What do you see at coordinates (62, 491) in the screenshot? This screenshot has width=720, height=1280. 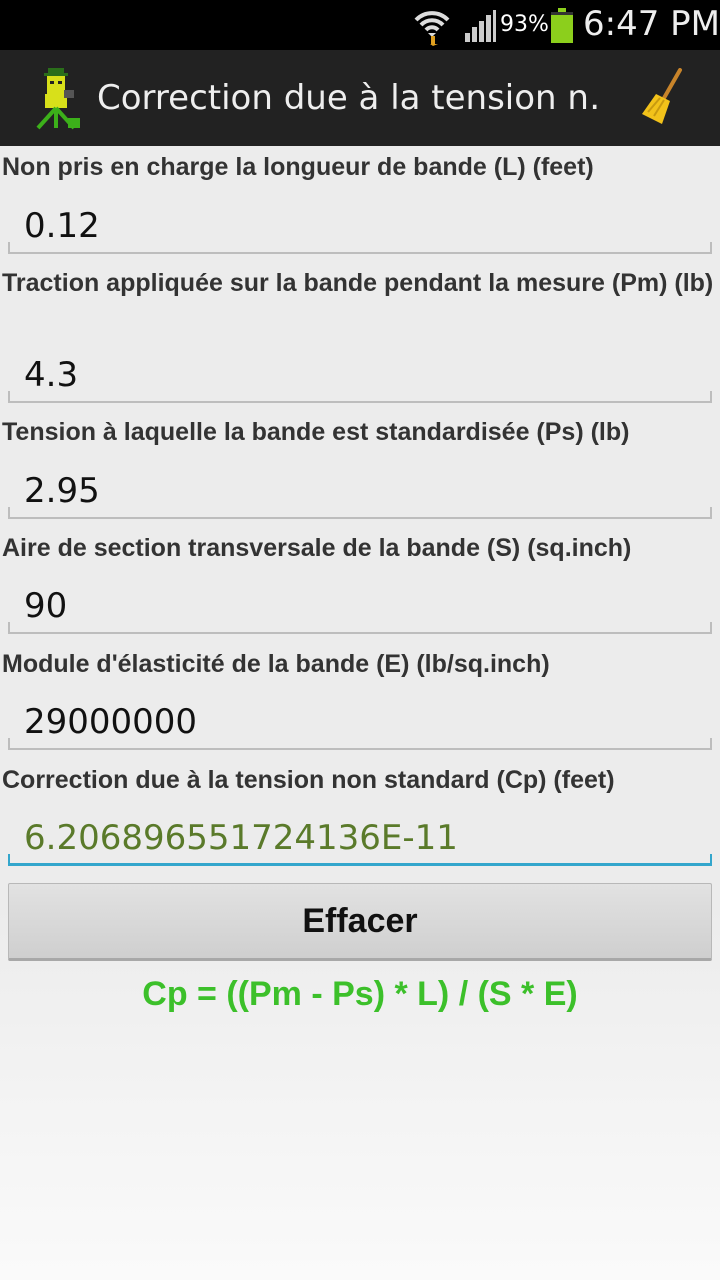 I see `standard-tension-value: 2.95` at bounding box center [62, 491].